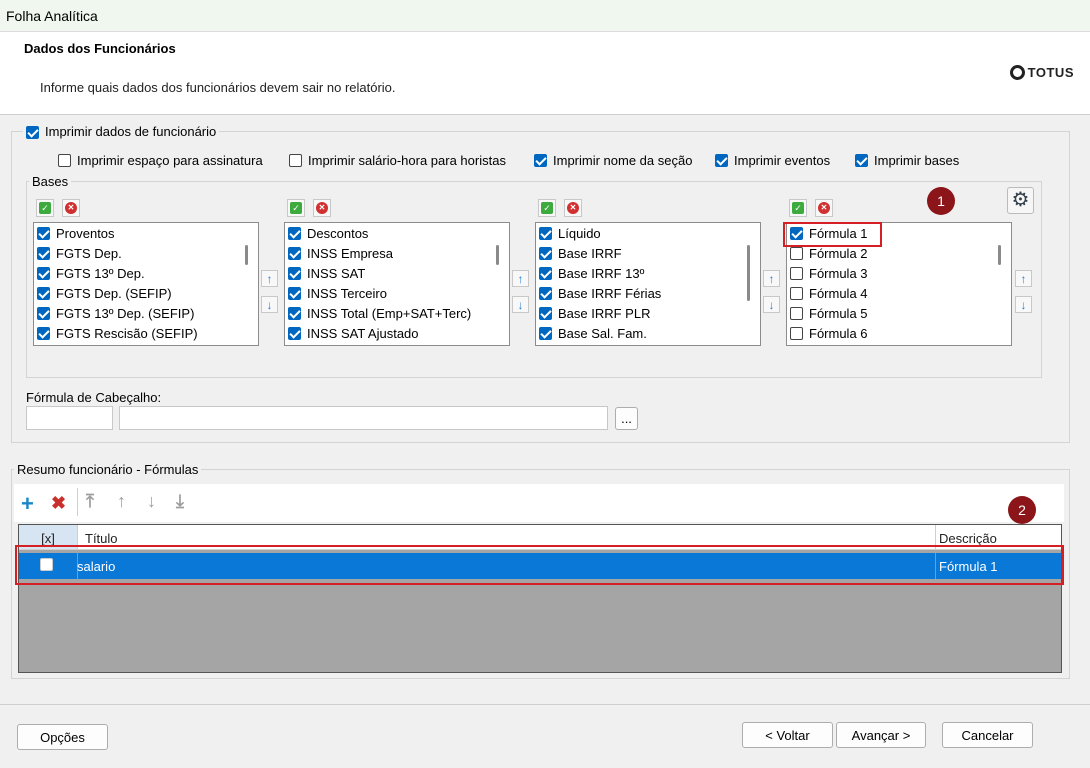  What do you see at coordinates (180, 501) in the screenshot?
I see `arrow-bottom-icon: ⤓` at bounding box center [180, 501].